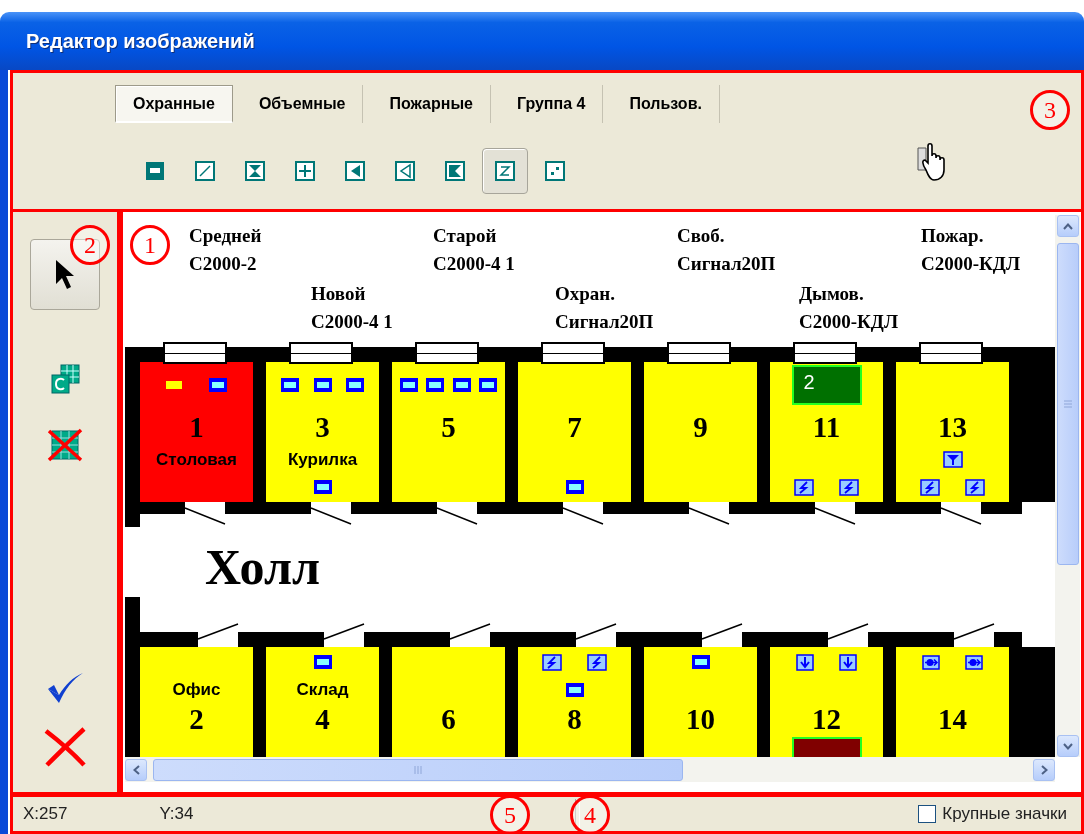 This screenshot has width=1084, height=834. Describe the element at coordinates (150, 245) in the screenshot. I see `callout-number: 1` at that location.